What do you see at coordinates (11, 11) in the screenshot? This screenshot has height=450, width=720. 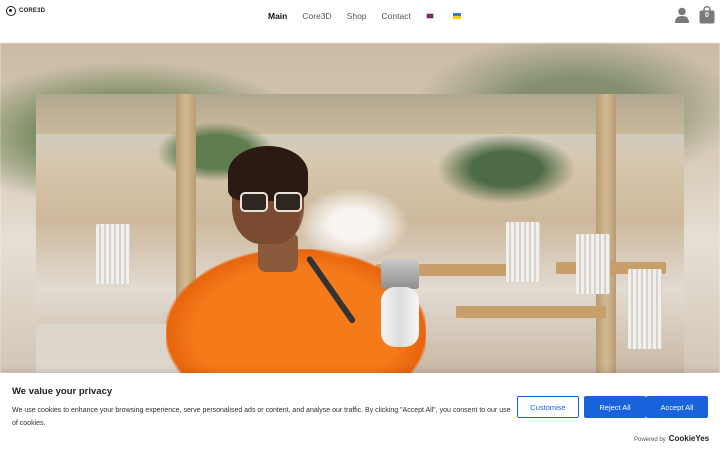 I see `logo-icon` at bounding box center [11, 11].